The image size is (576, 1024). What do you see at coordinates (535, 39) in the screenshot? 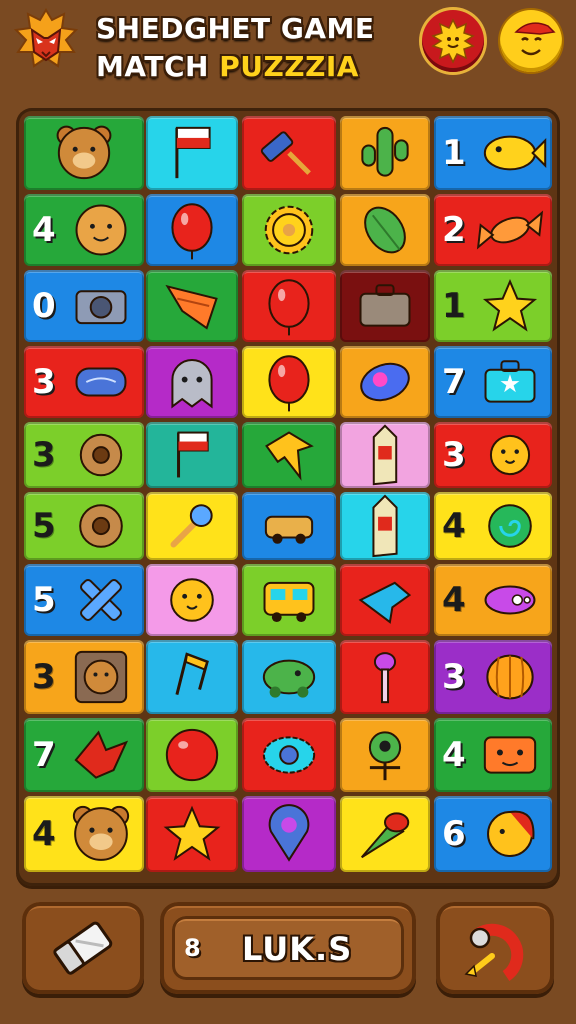
I see `smiley-cap-icon` at bounding box center [535, 39].